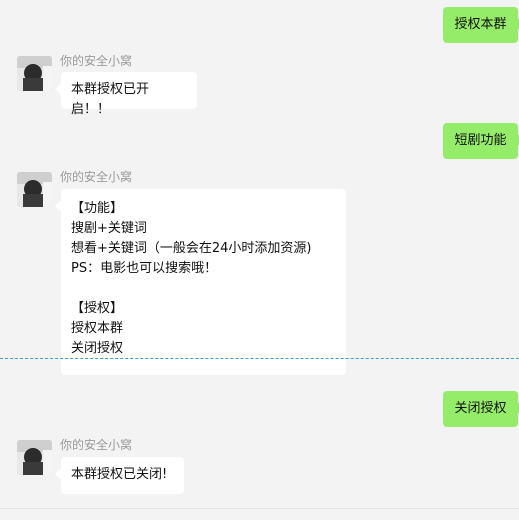 The width and height of the screenshot is (519, 520). I want to click on other-message-bubble: 本群授权已关闭!, so click(119, 475).